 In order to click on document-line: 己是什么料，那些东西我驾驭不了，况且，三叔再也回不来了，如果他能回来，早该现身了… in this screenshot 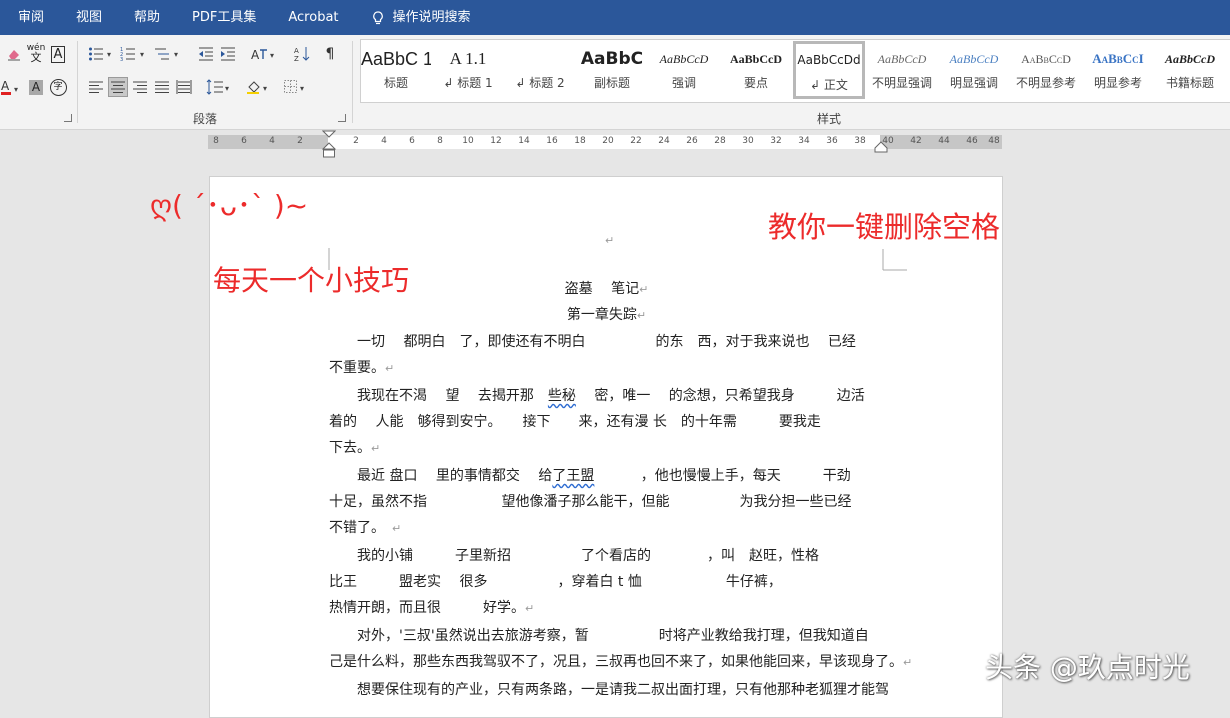, I will do `click(620, 662)`.